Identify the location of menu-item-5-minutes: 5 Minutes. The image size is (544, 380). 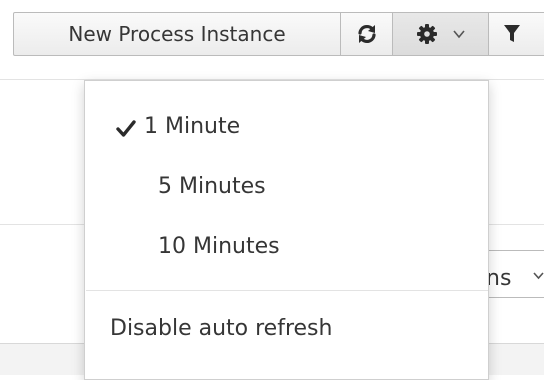
(287, 190).